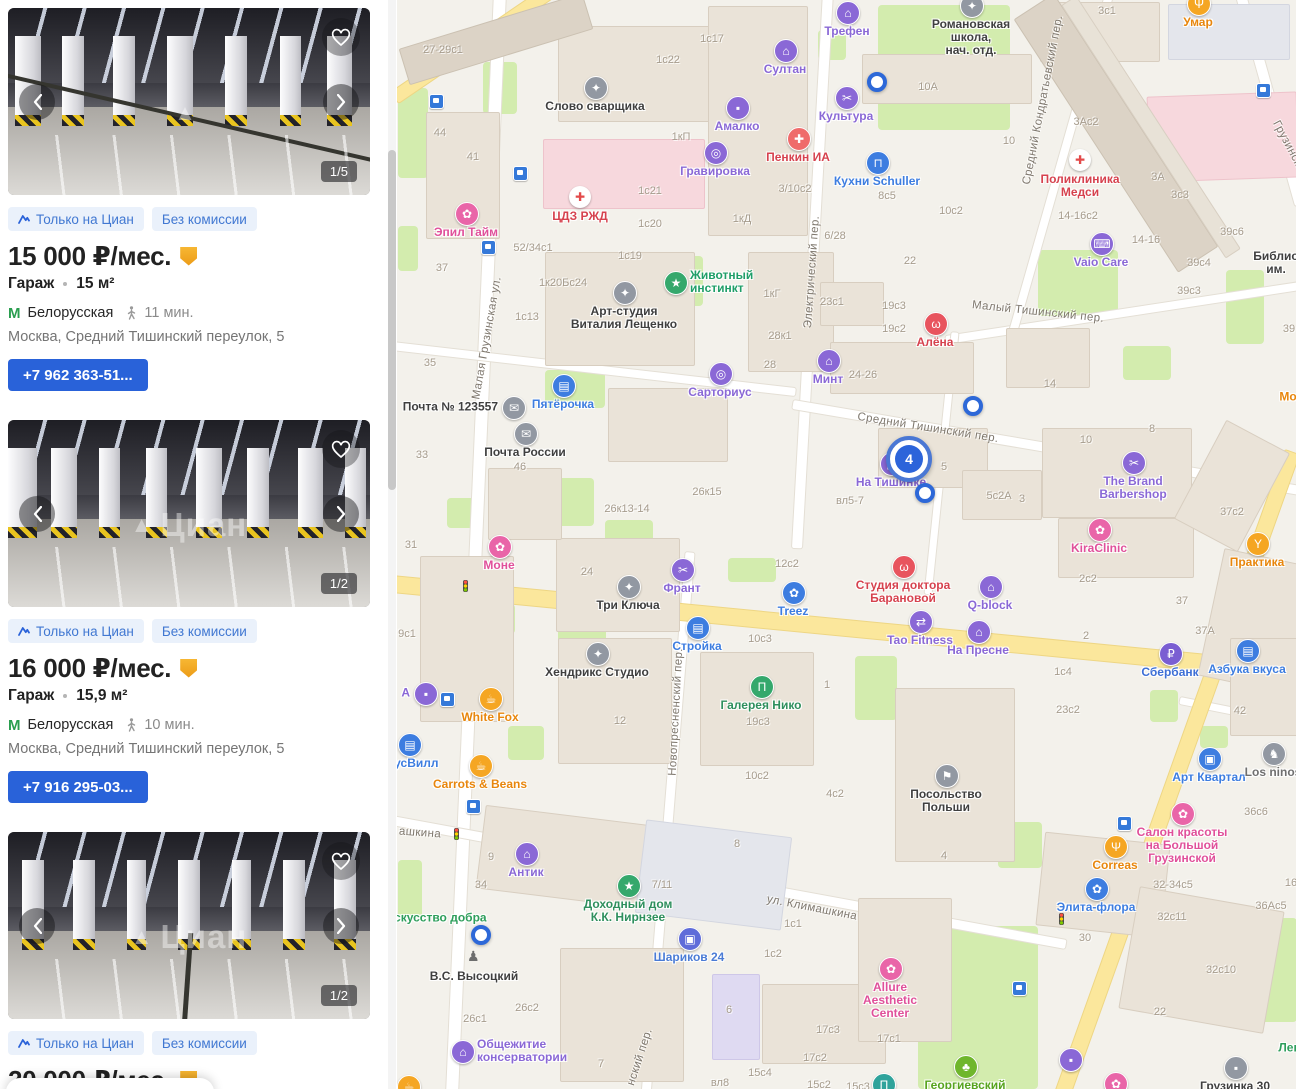  What do you see at coordinates (798, 157) in the screenshot?
I see `map-poi-label: Пенкин ИА` at bounding box center [798, 157].